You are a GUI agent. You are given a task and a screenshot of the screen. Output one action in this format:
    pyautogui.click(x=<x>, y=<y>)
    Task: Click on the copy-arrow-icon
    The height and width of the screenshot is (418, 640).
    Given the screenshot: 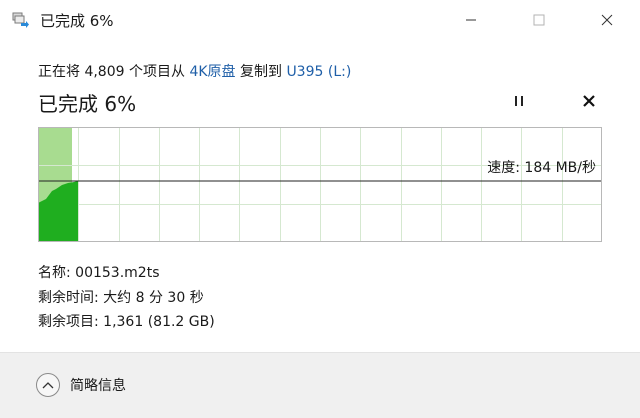 What is the action you would take?
    pyautogui.click(x=21, y=20)
    